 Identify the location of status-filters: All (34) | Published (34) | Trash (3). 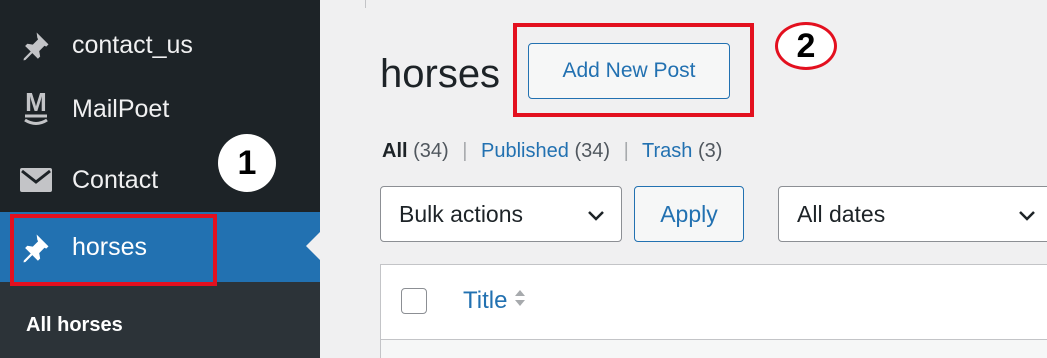
(552, 151).